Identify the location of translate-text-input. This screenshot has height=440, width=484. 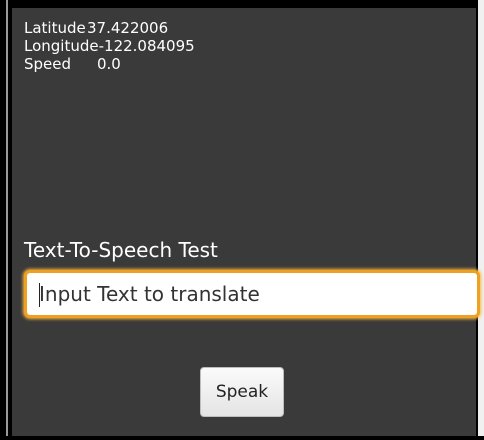
(252, 294).